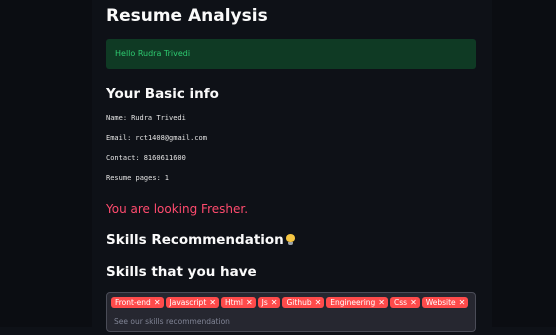 This screenshot has height=335, width=556. Describe the element at coordinates (187, 16) in the screenshot. I see `page-title: Resume Analysis` at that location.